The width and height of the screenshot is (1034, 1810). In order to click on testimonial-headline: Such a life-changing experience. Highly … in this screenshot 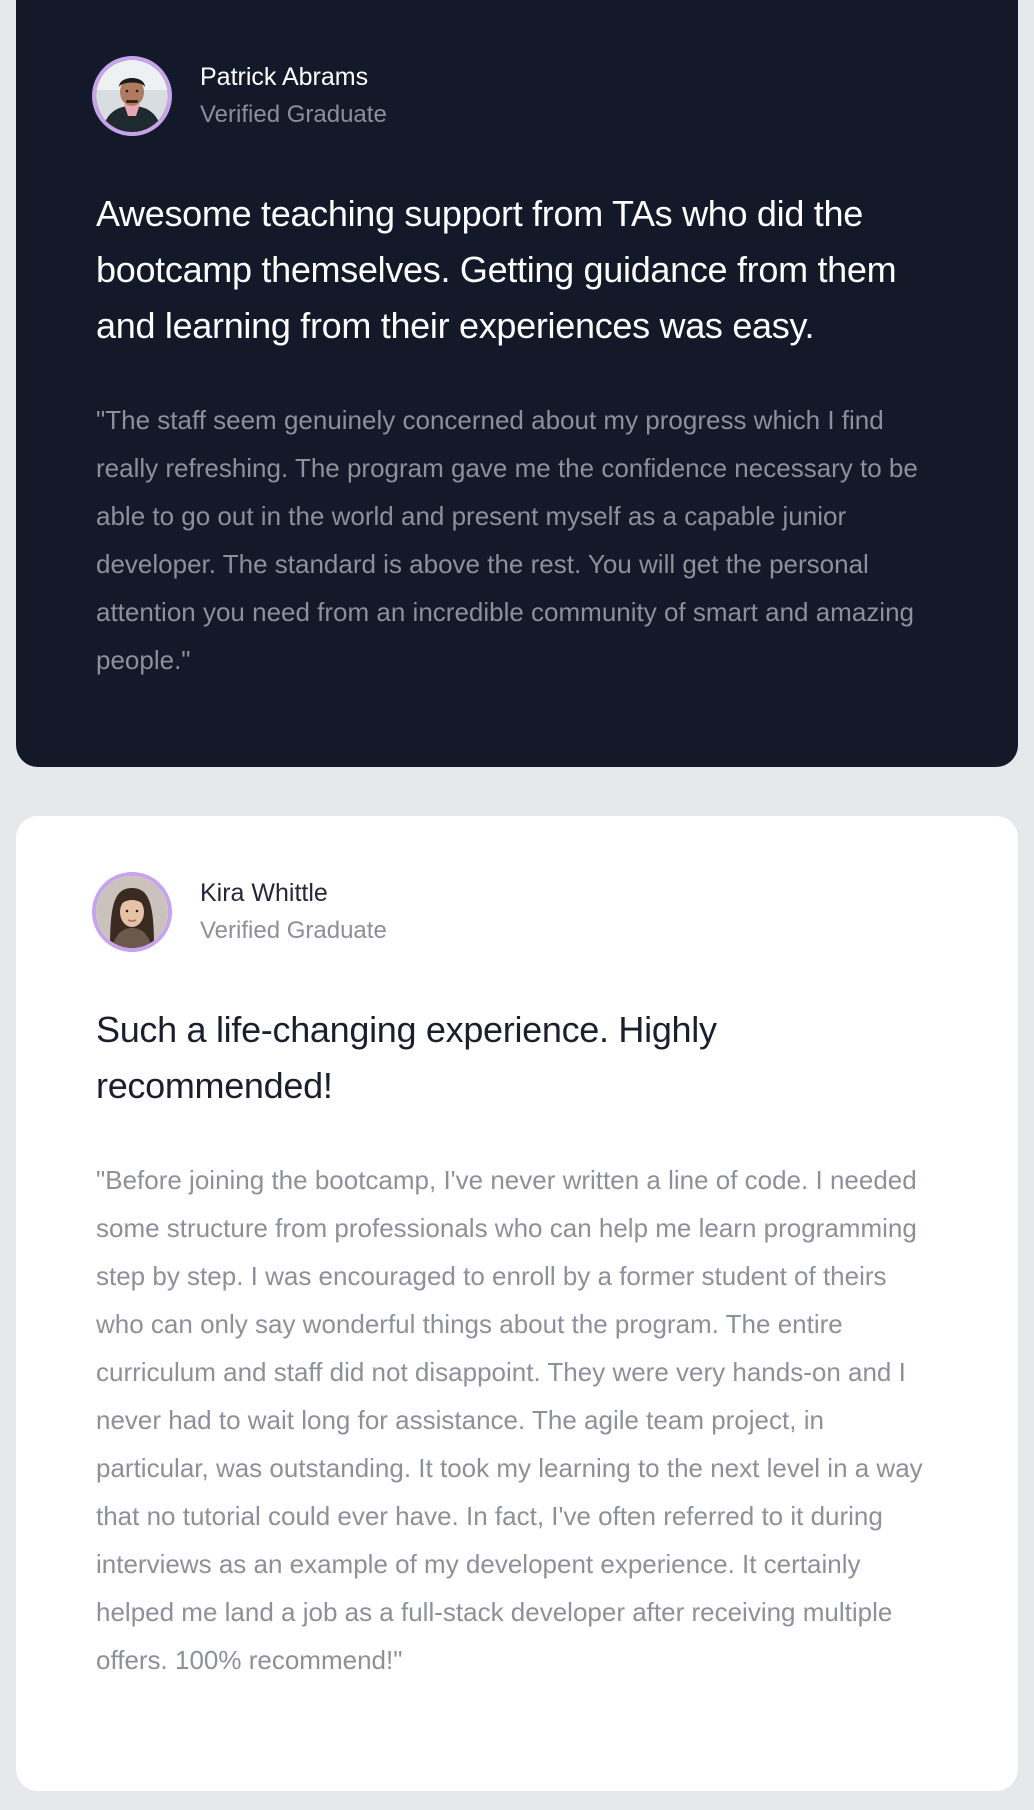, I will do `click(406, 1057)`.